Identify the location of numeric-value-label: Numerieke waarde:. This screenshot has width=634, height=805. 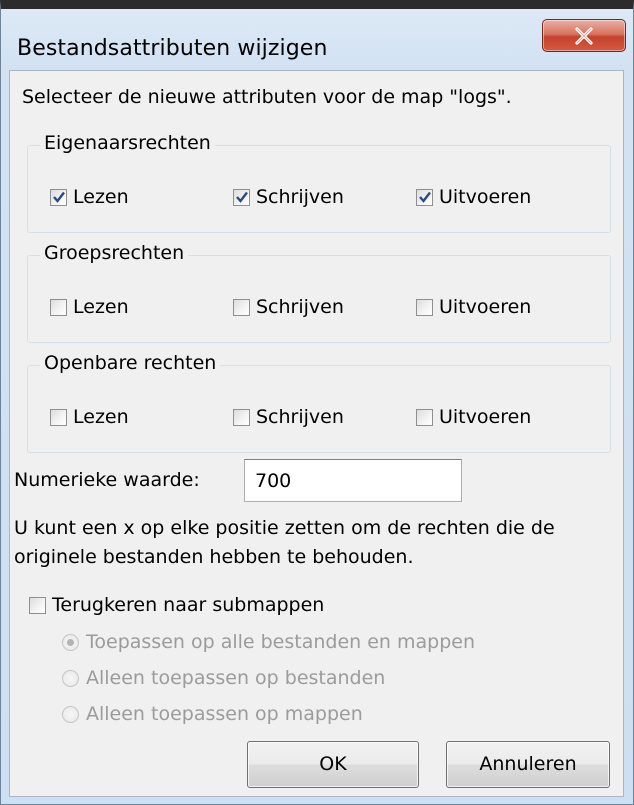
(107, 480).